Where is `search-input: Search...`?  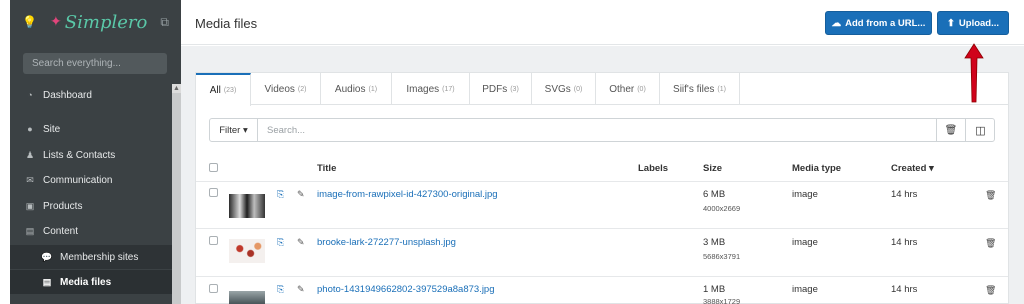
search-input: Search... is located at coordinates (286, 130).